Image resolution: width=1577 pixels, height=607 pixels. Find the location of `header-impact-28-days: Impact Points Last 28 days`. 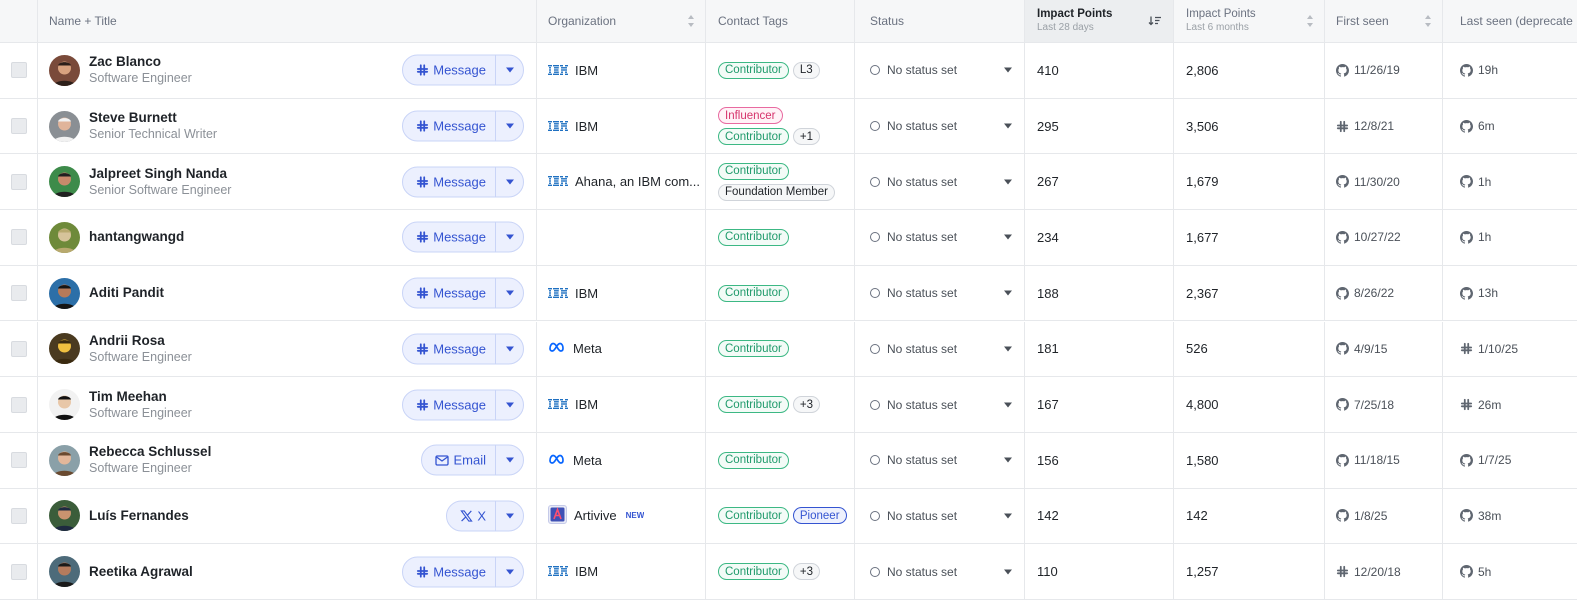

header-impact-28-days: Impact Points Last 28 days is located at coordinates (1099, 21).